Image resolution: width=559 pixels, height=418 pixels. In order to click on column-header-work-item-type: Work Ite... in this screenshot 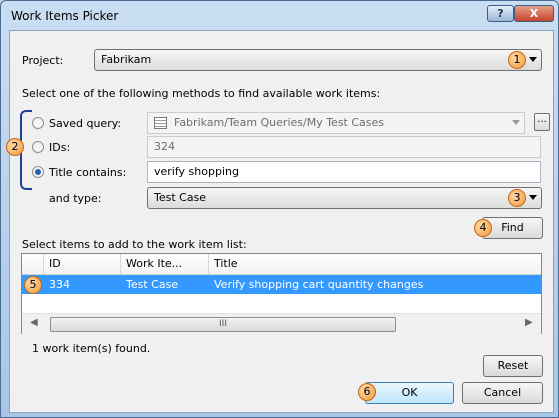, I will do `click(165, 264)`.